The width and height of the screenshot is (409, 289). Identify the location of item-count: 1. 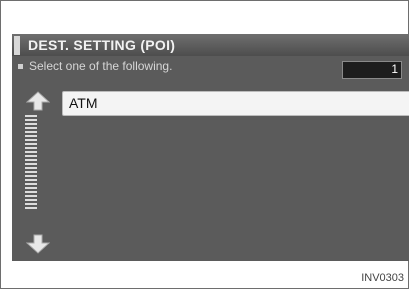
(394, 69).